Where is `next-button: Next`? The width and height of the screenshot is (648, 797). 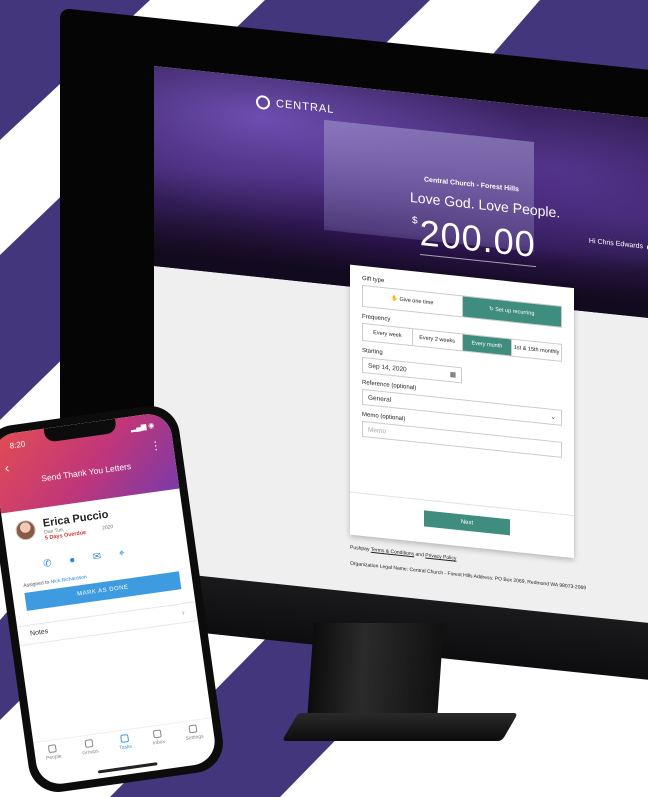
next-button: Next is located at coordinates (467, 523).